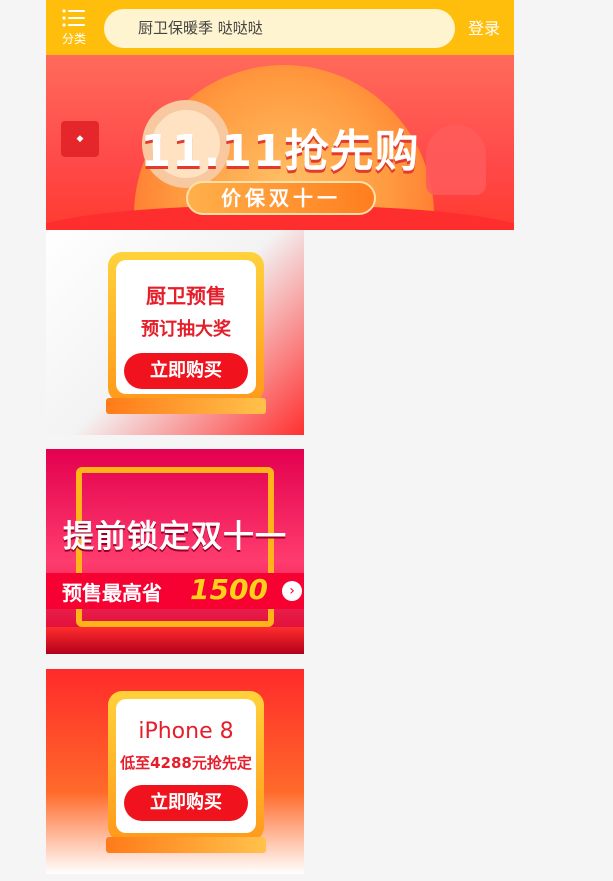  What do you see at coordinates (112, 593) in the screenshot?
I see `savings-label: 预售最高省` at bounding box center [112, 593].